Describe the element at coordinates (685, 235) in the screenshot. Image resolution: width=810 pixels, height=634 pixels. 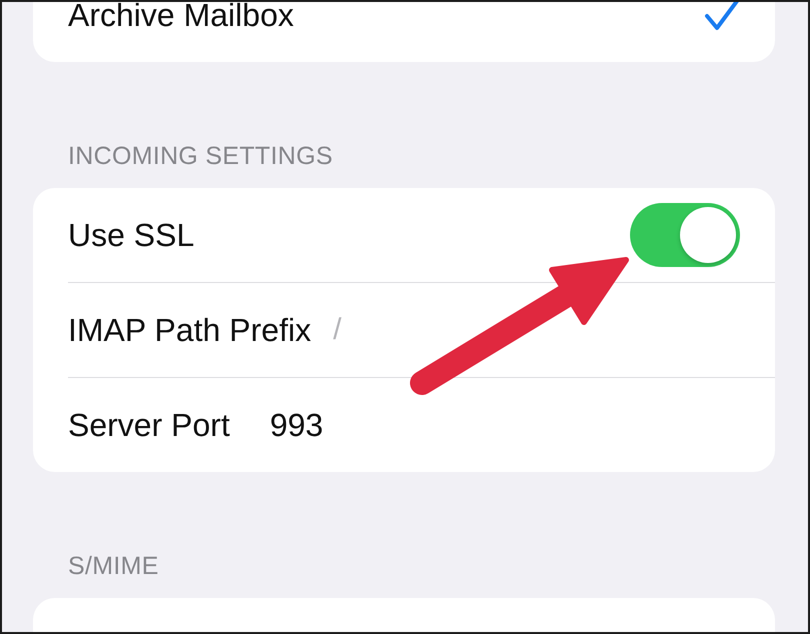
I see `toggle-switch` at that location.